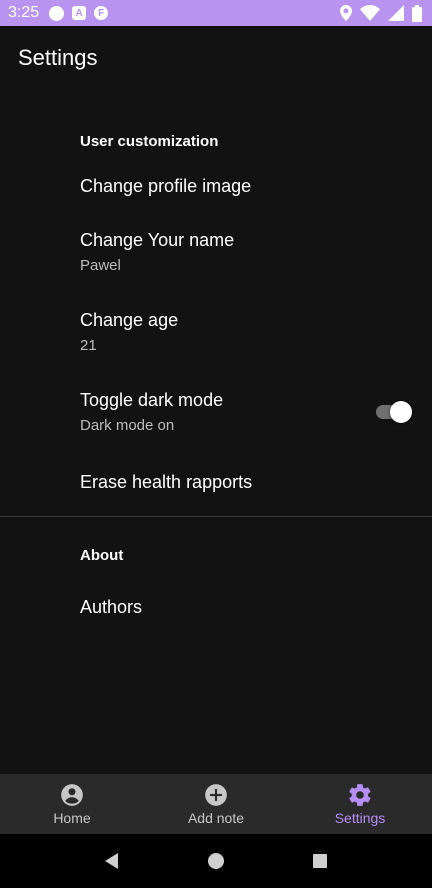  Describe the element at coordinates (72, 818) in the screenshot. I see `nav-label: Home` at that location.